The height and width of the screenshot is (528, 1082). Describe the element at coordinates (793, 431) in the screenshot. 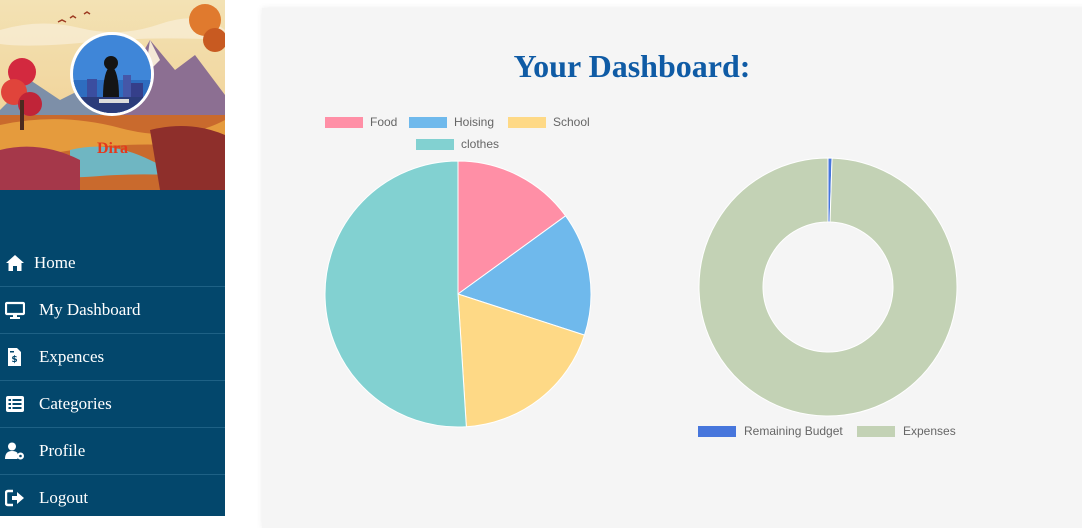

I see `legend-label: Remaining Budget` at that location.